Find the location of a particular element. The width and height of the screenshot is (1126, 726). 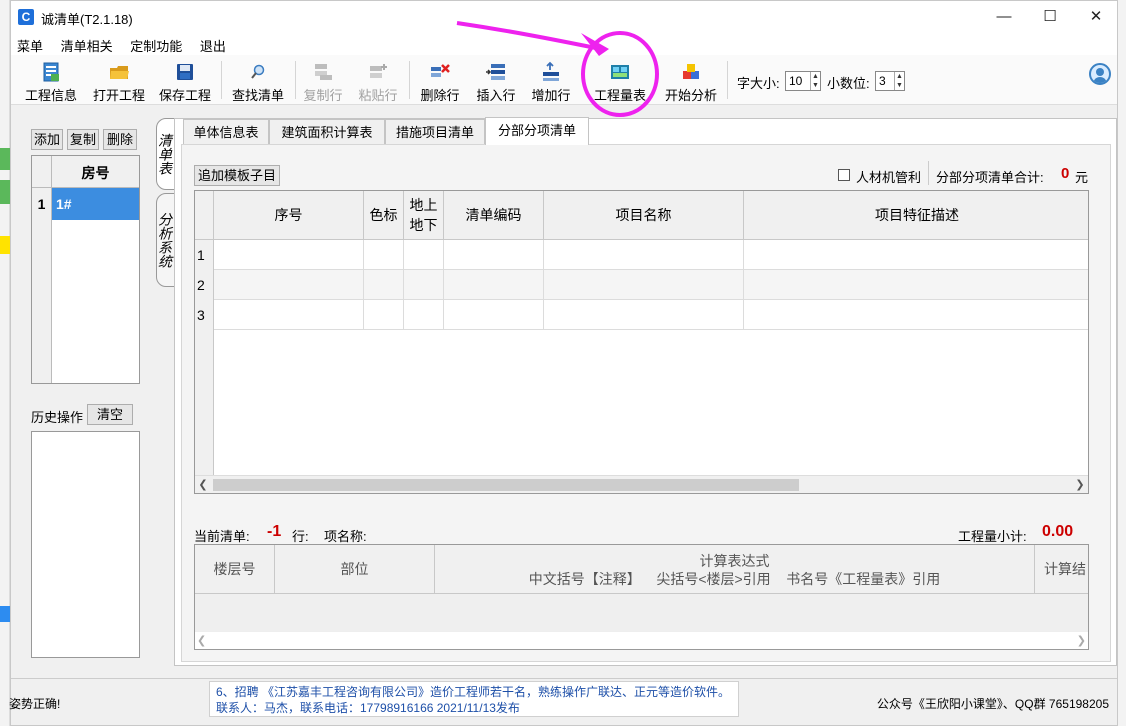

side-tab-bill: 清单表 is located at coordinates (166, 154).